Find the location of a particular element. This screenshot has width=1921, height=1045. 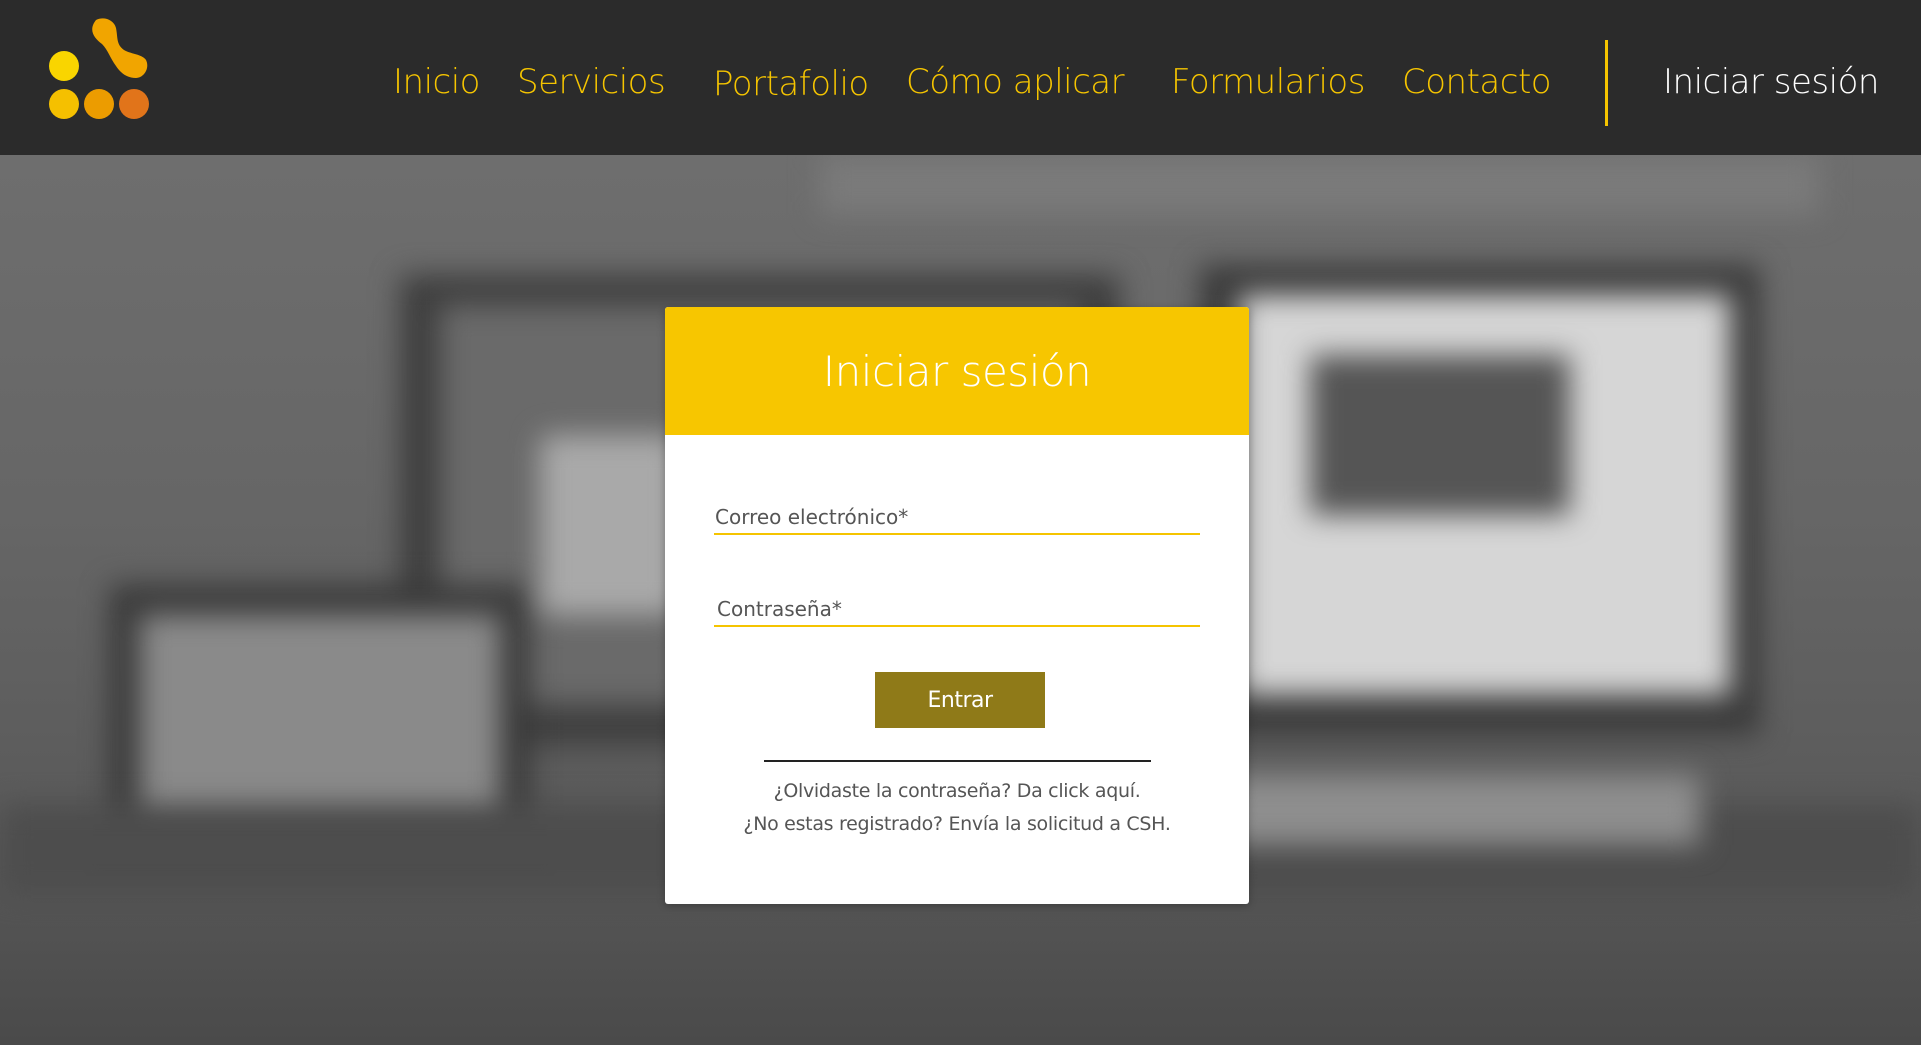

login-card-title: Iniciar sesión is located at coordinates (957, 371).